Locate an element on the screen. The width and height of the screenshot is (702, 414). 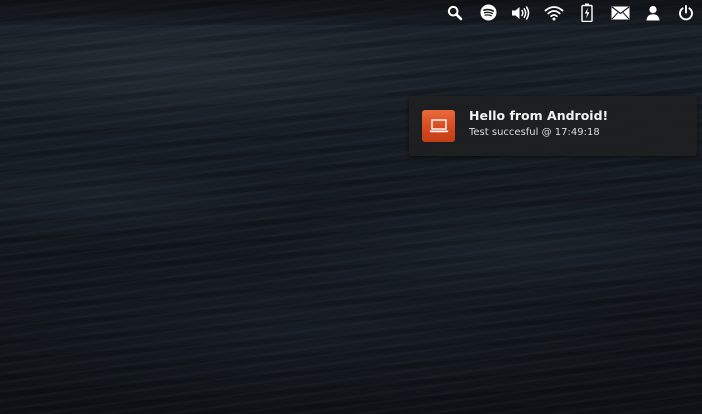
mail-icon is located at coordinates (620, 13).